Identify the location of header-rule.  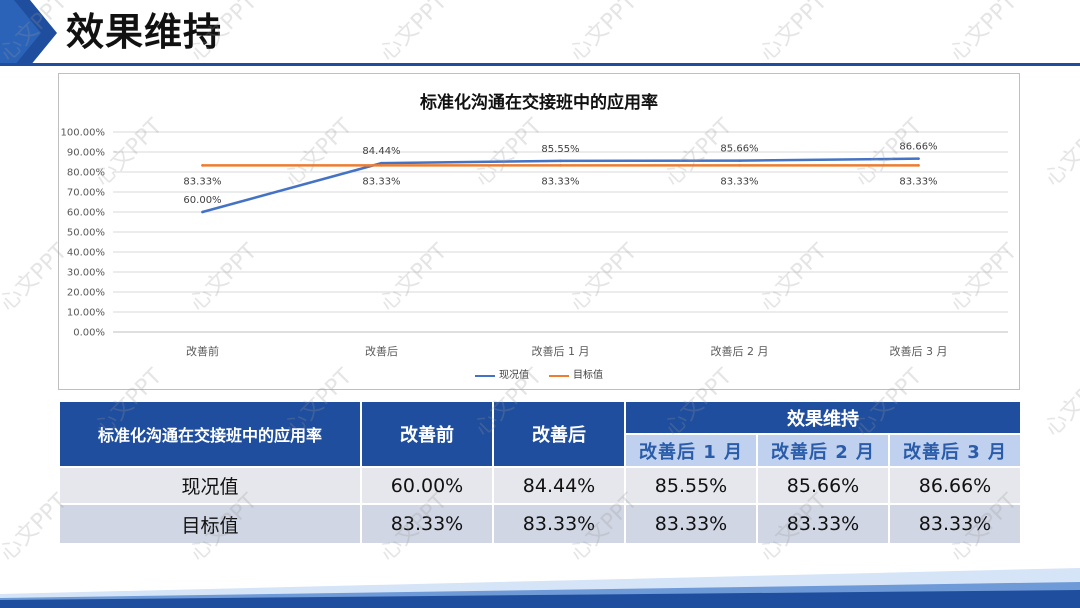
(540, 64).